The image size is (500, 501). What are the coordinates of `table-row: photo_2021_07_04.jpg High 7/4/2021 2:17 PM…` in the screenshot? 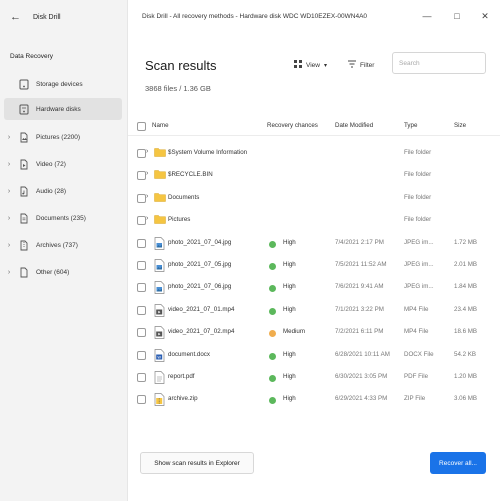 It's located at (314, 244).